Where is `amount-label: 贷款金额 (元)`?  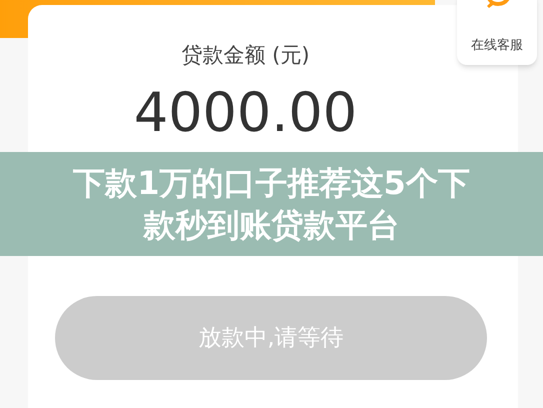
amount-label: 贷款金额 (元) is located at coordinates (245, 55).